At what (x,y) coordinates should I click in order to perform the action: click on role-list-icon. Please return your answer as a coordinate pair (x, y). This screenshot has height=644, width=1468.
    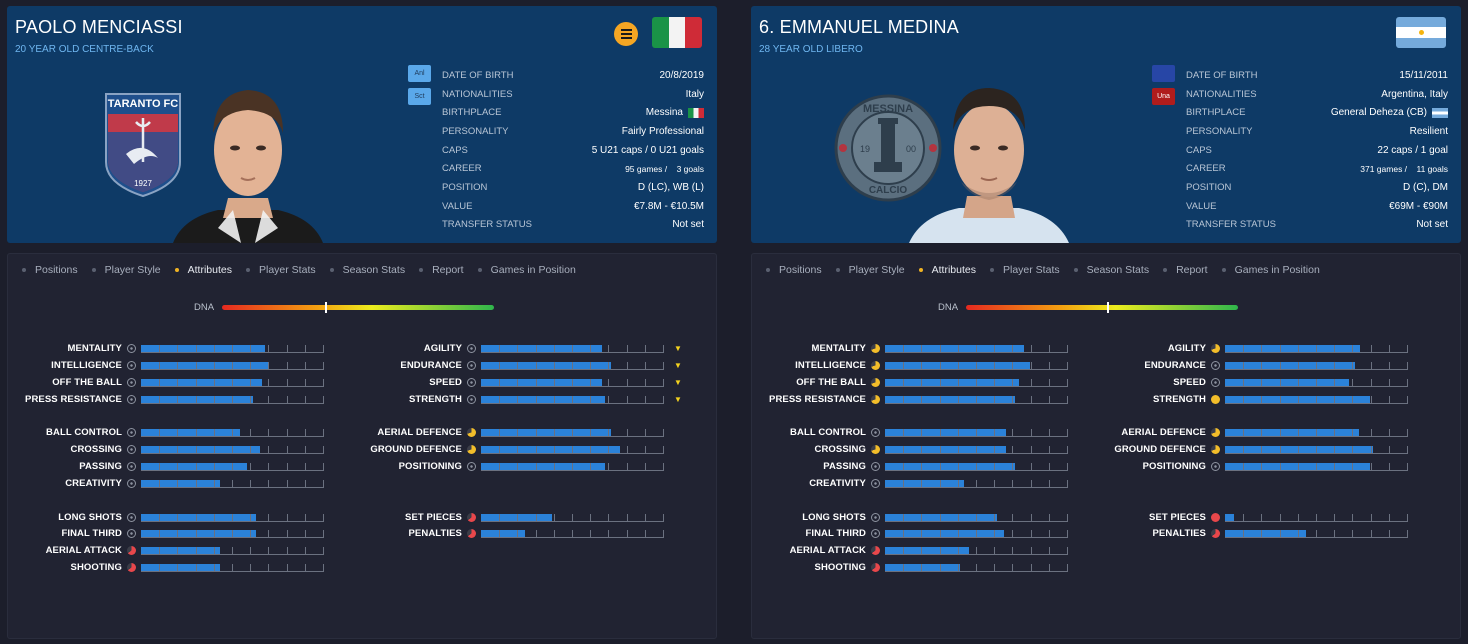
    Looking at the image, I should click on (626, 34).